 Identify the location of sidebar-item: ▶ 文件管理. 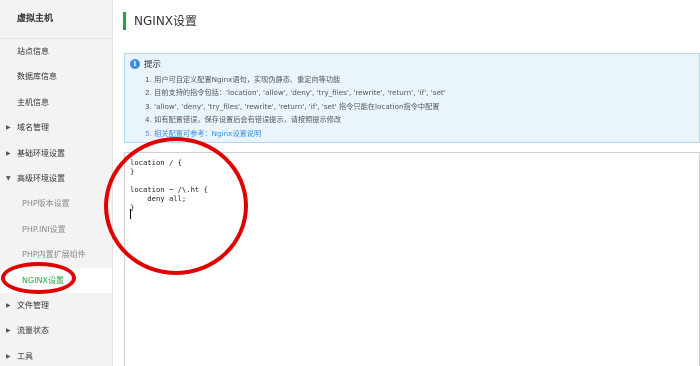
(56, 305).